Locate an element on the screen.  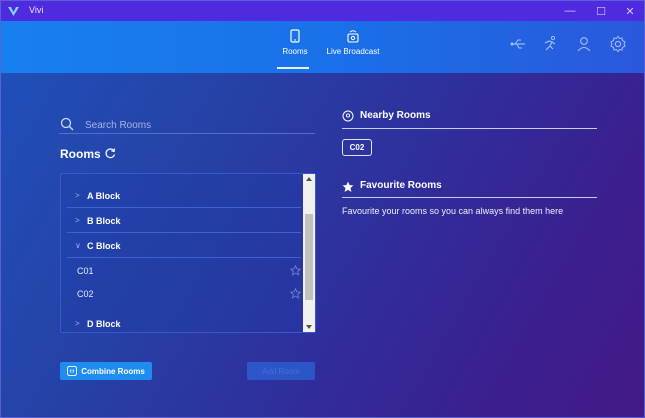
nearby-rooms-heading: Nearby Rooms is located at coordinates (395, 115).